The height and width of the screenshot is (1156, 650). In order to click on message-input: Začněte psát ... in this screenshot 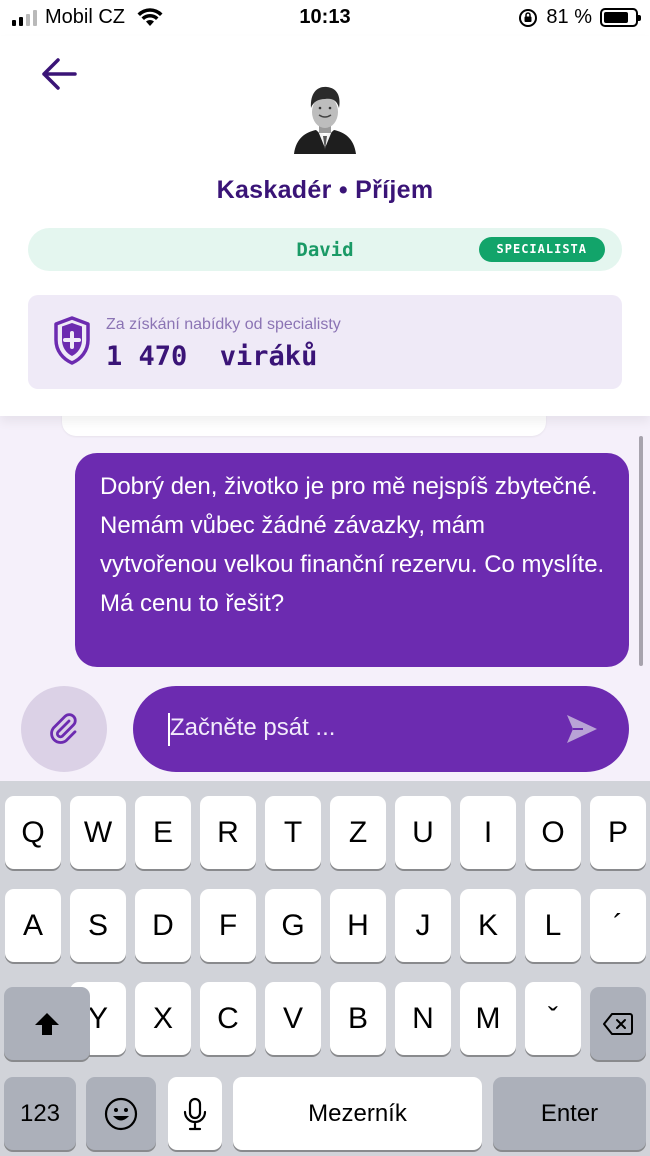, I will do `click(381, 729)`.